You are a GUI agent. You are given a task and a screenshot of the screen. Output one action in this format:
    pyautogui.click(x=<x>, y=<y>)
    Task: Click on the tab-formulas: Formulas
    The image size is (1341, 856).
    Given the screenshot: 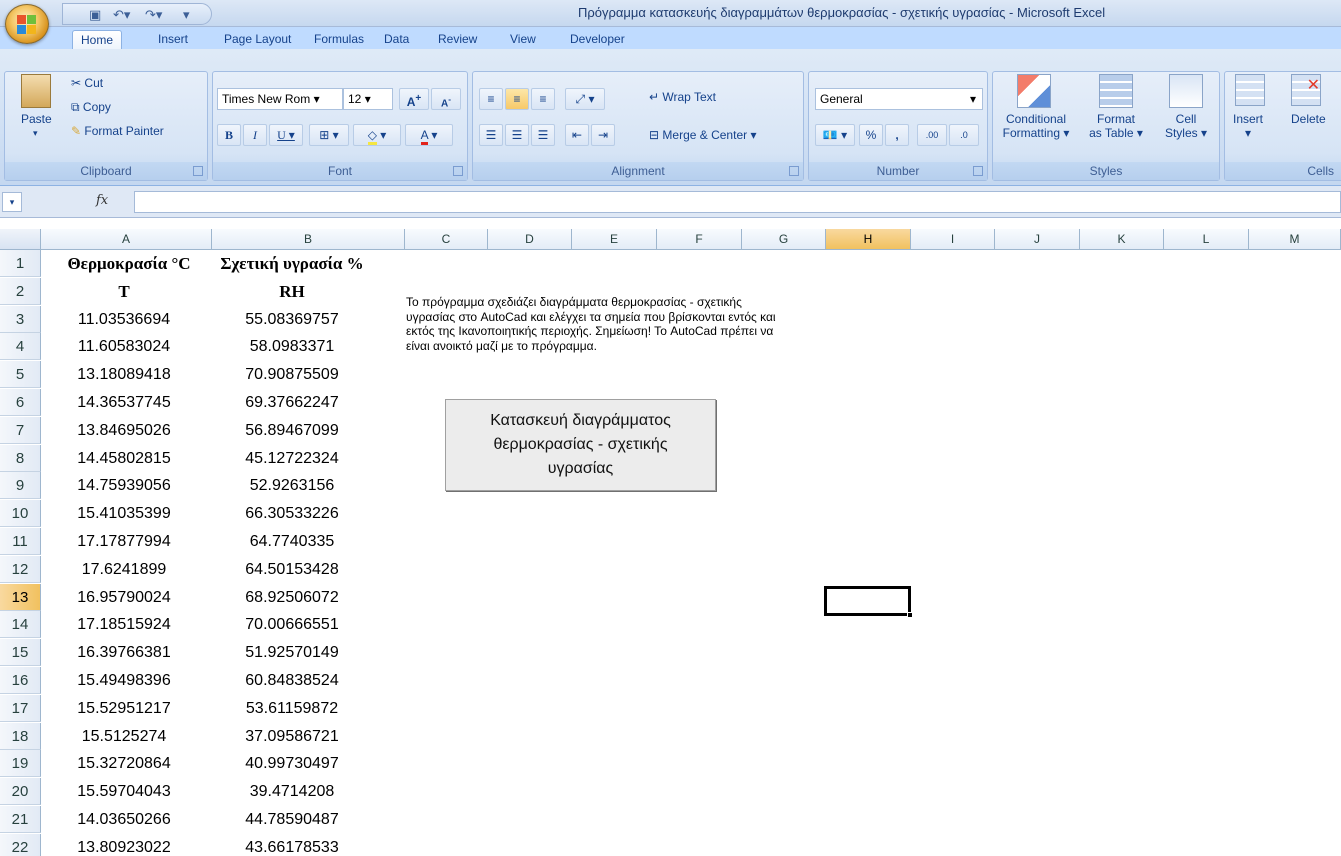 What is the action you would take?
    pyautogui.click(x=339, y=39)
    